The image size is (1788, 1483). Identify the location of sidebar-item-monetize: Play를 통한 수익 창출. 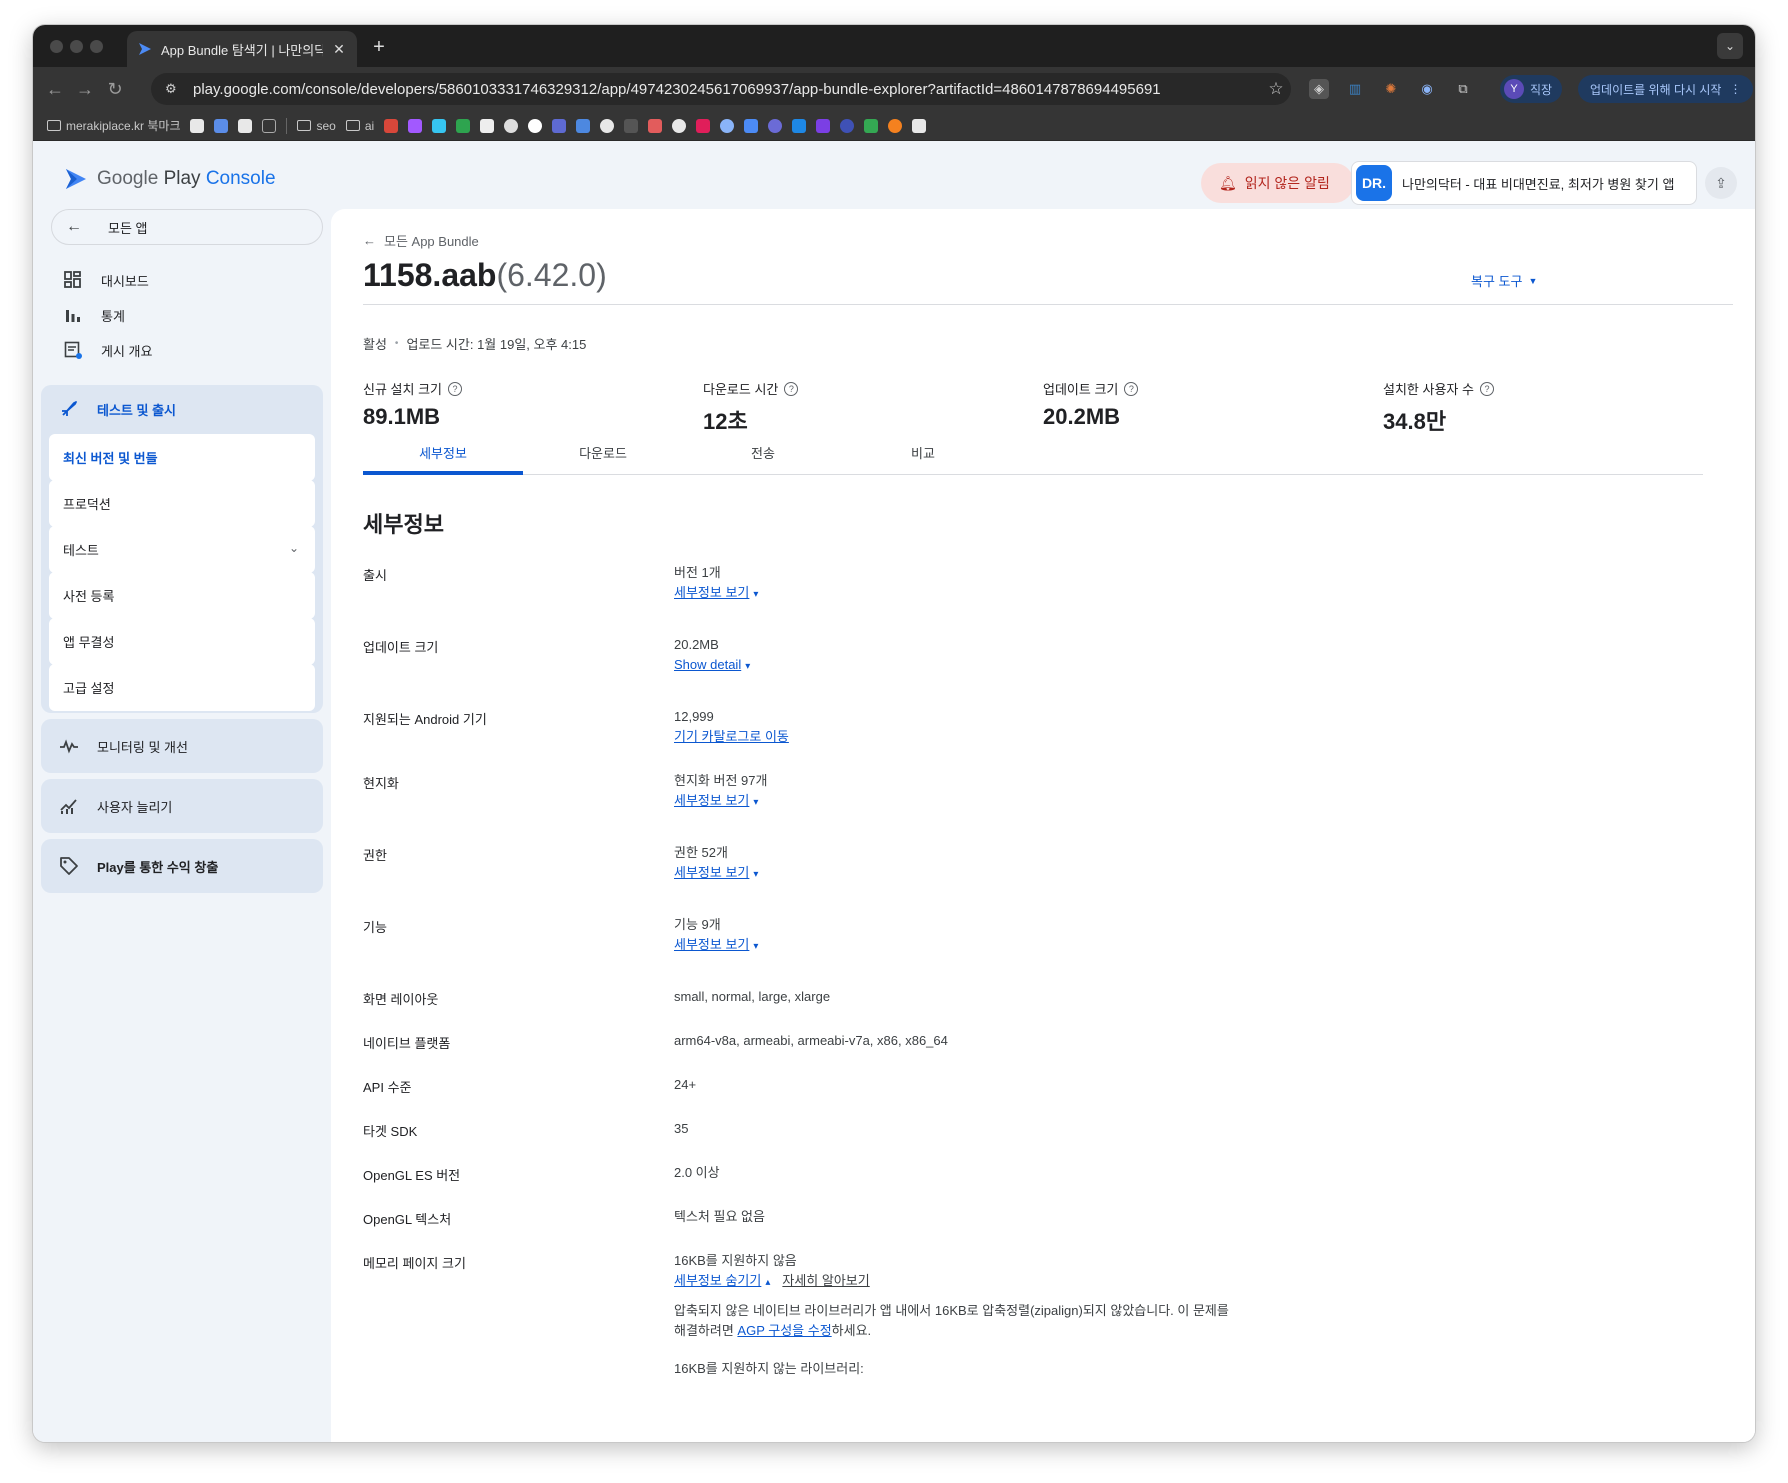
(182, 866).